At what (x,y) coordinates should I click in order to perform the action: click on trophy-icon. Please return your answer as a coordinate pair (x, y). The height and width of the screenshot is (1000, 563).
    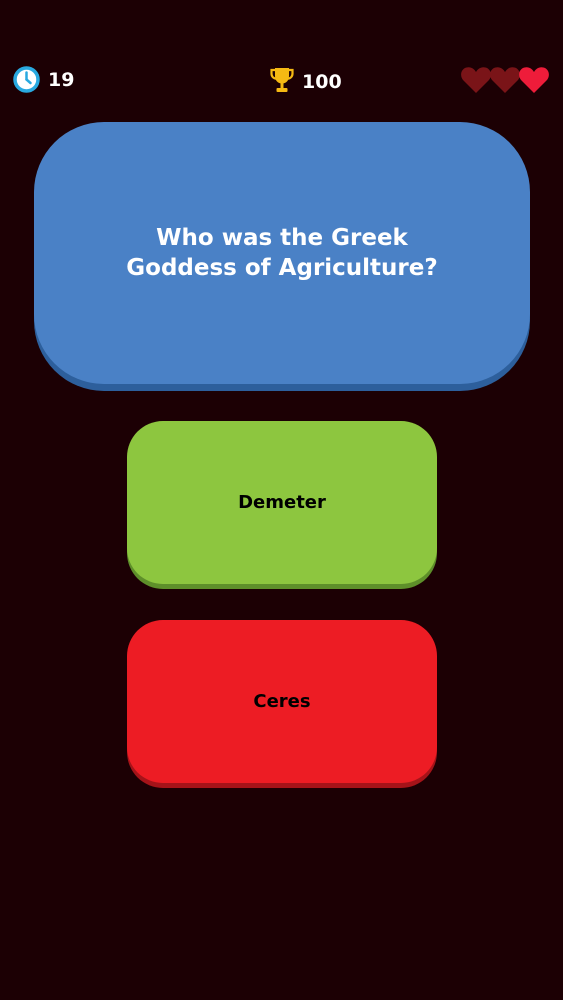
    Looking at the image, I should click on (282, 82).